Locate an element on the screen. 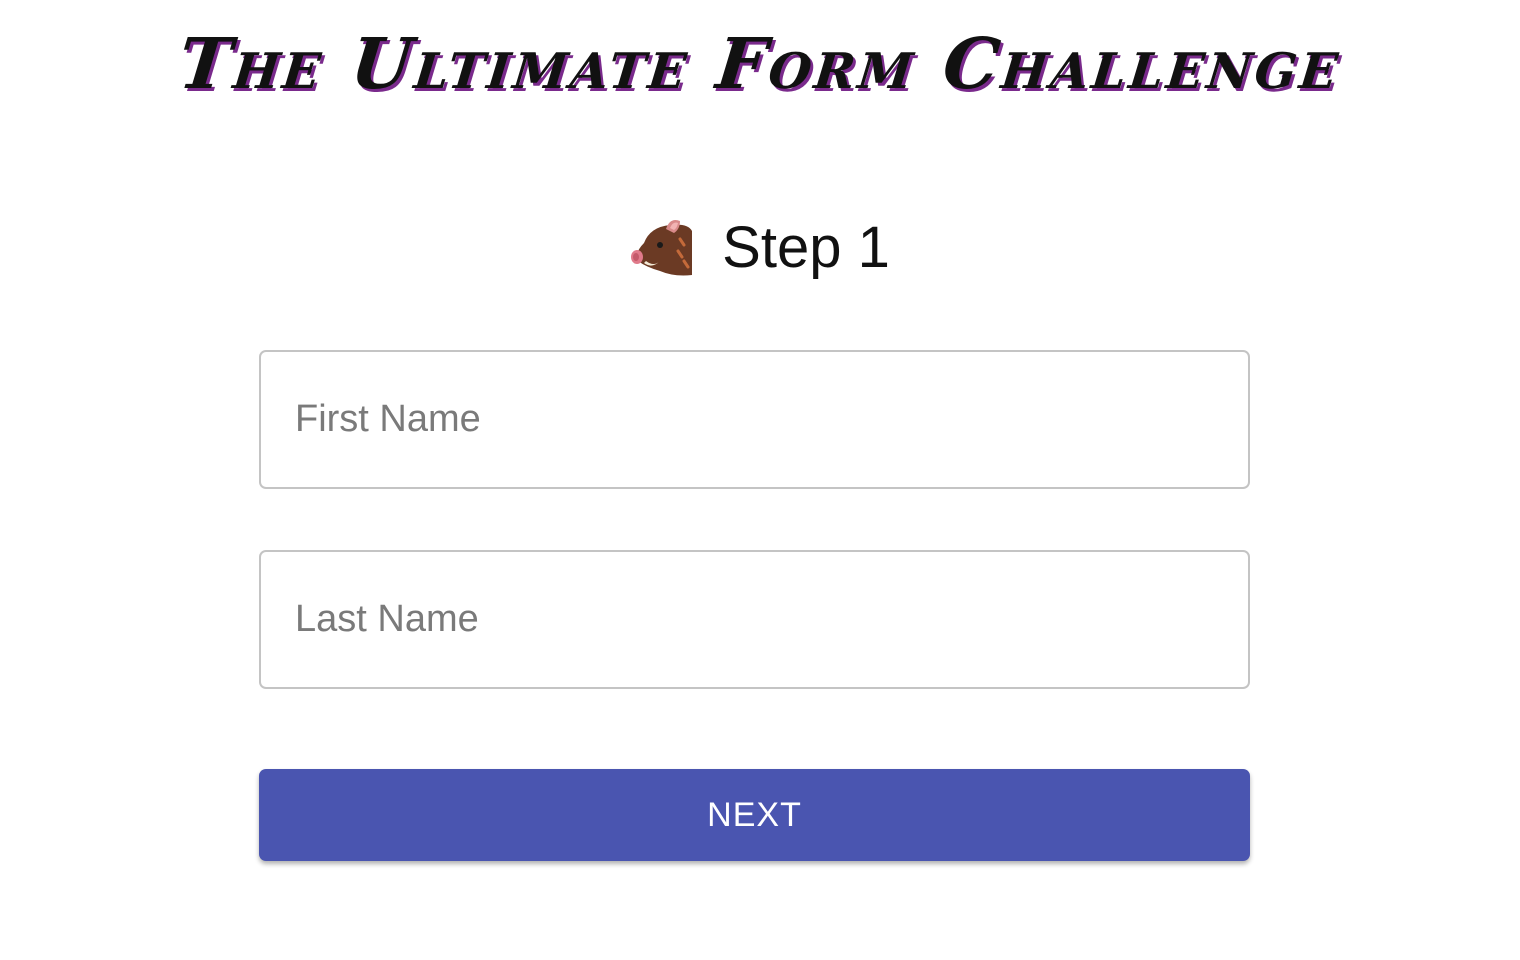  page-title: The Ultimate Form Challenge is located at coordinates (760, 63).